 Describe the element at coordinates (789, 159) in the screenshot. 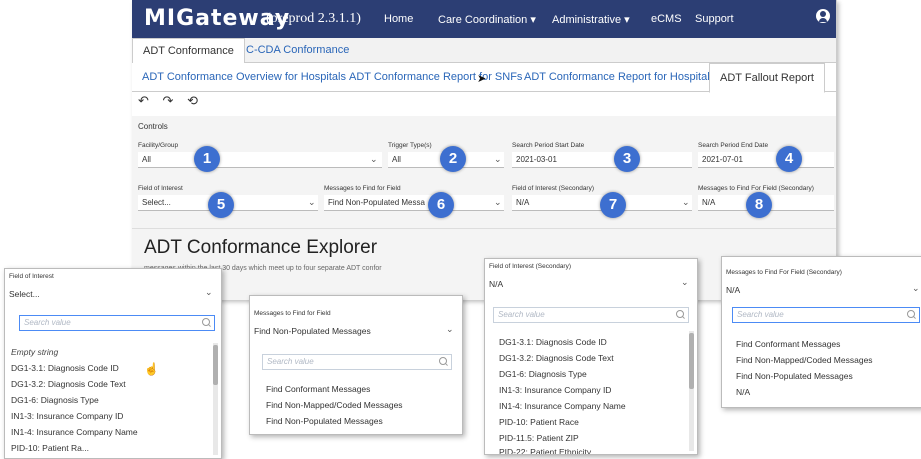

I see `callout-badge-4: 4` at that location.